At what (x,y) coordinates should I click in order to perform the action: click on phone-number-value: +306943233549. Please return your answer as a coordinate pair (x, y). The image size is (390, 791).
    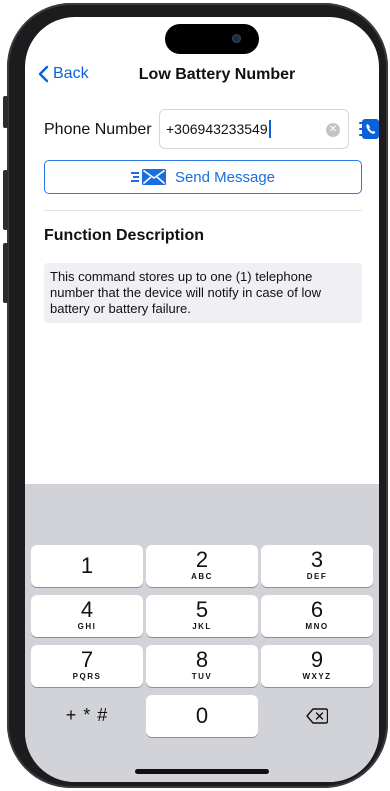
    Looking at the image, I should click on (217, 129).